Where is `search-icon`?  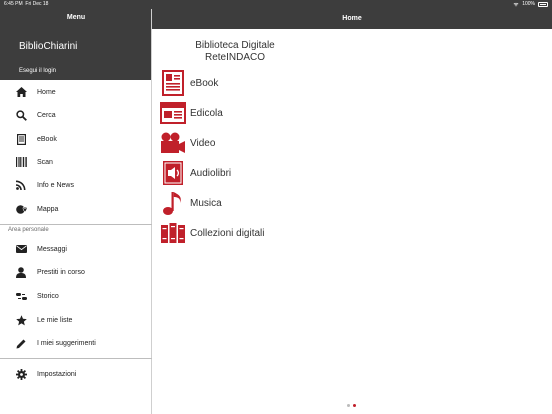 search-icon is located at coordinates (21, 115).